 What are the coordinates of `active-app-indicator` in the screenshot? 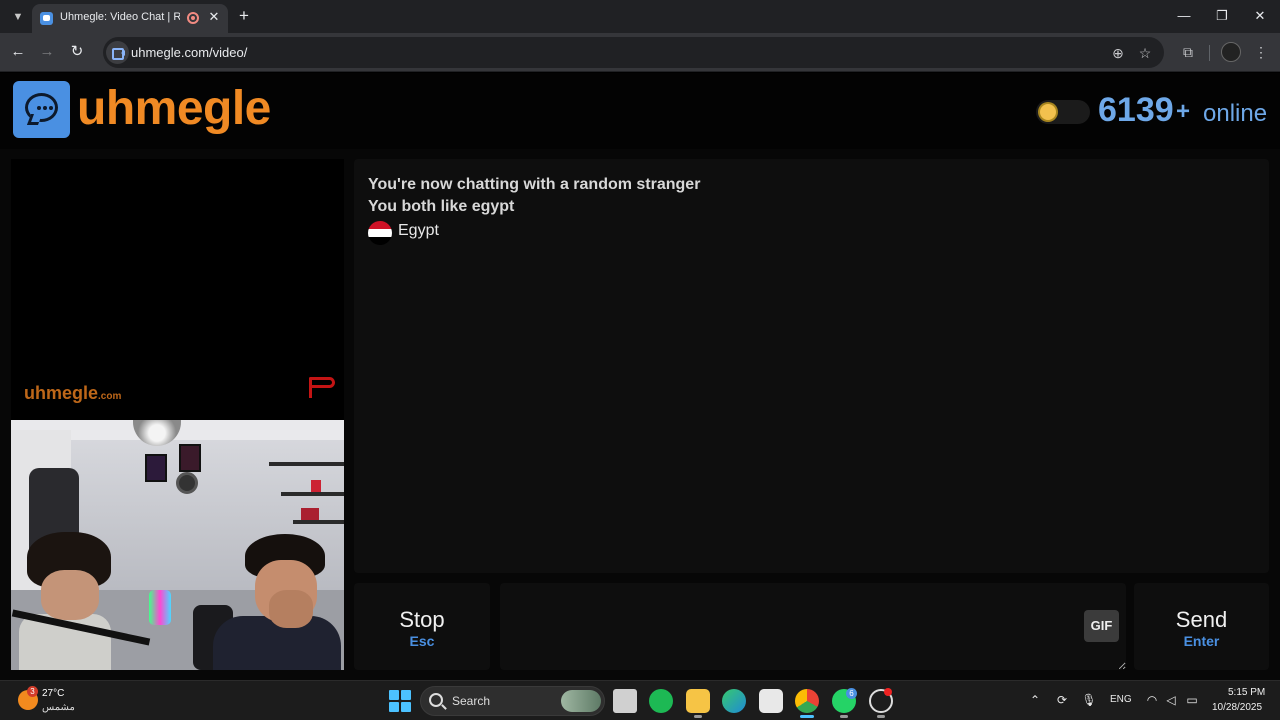 It's located at (807, 716).